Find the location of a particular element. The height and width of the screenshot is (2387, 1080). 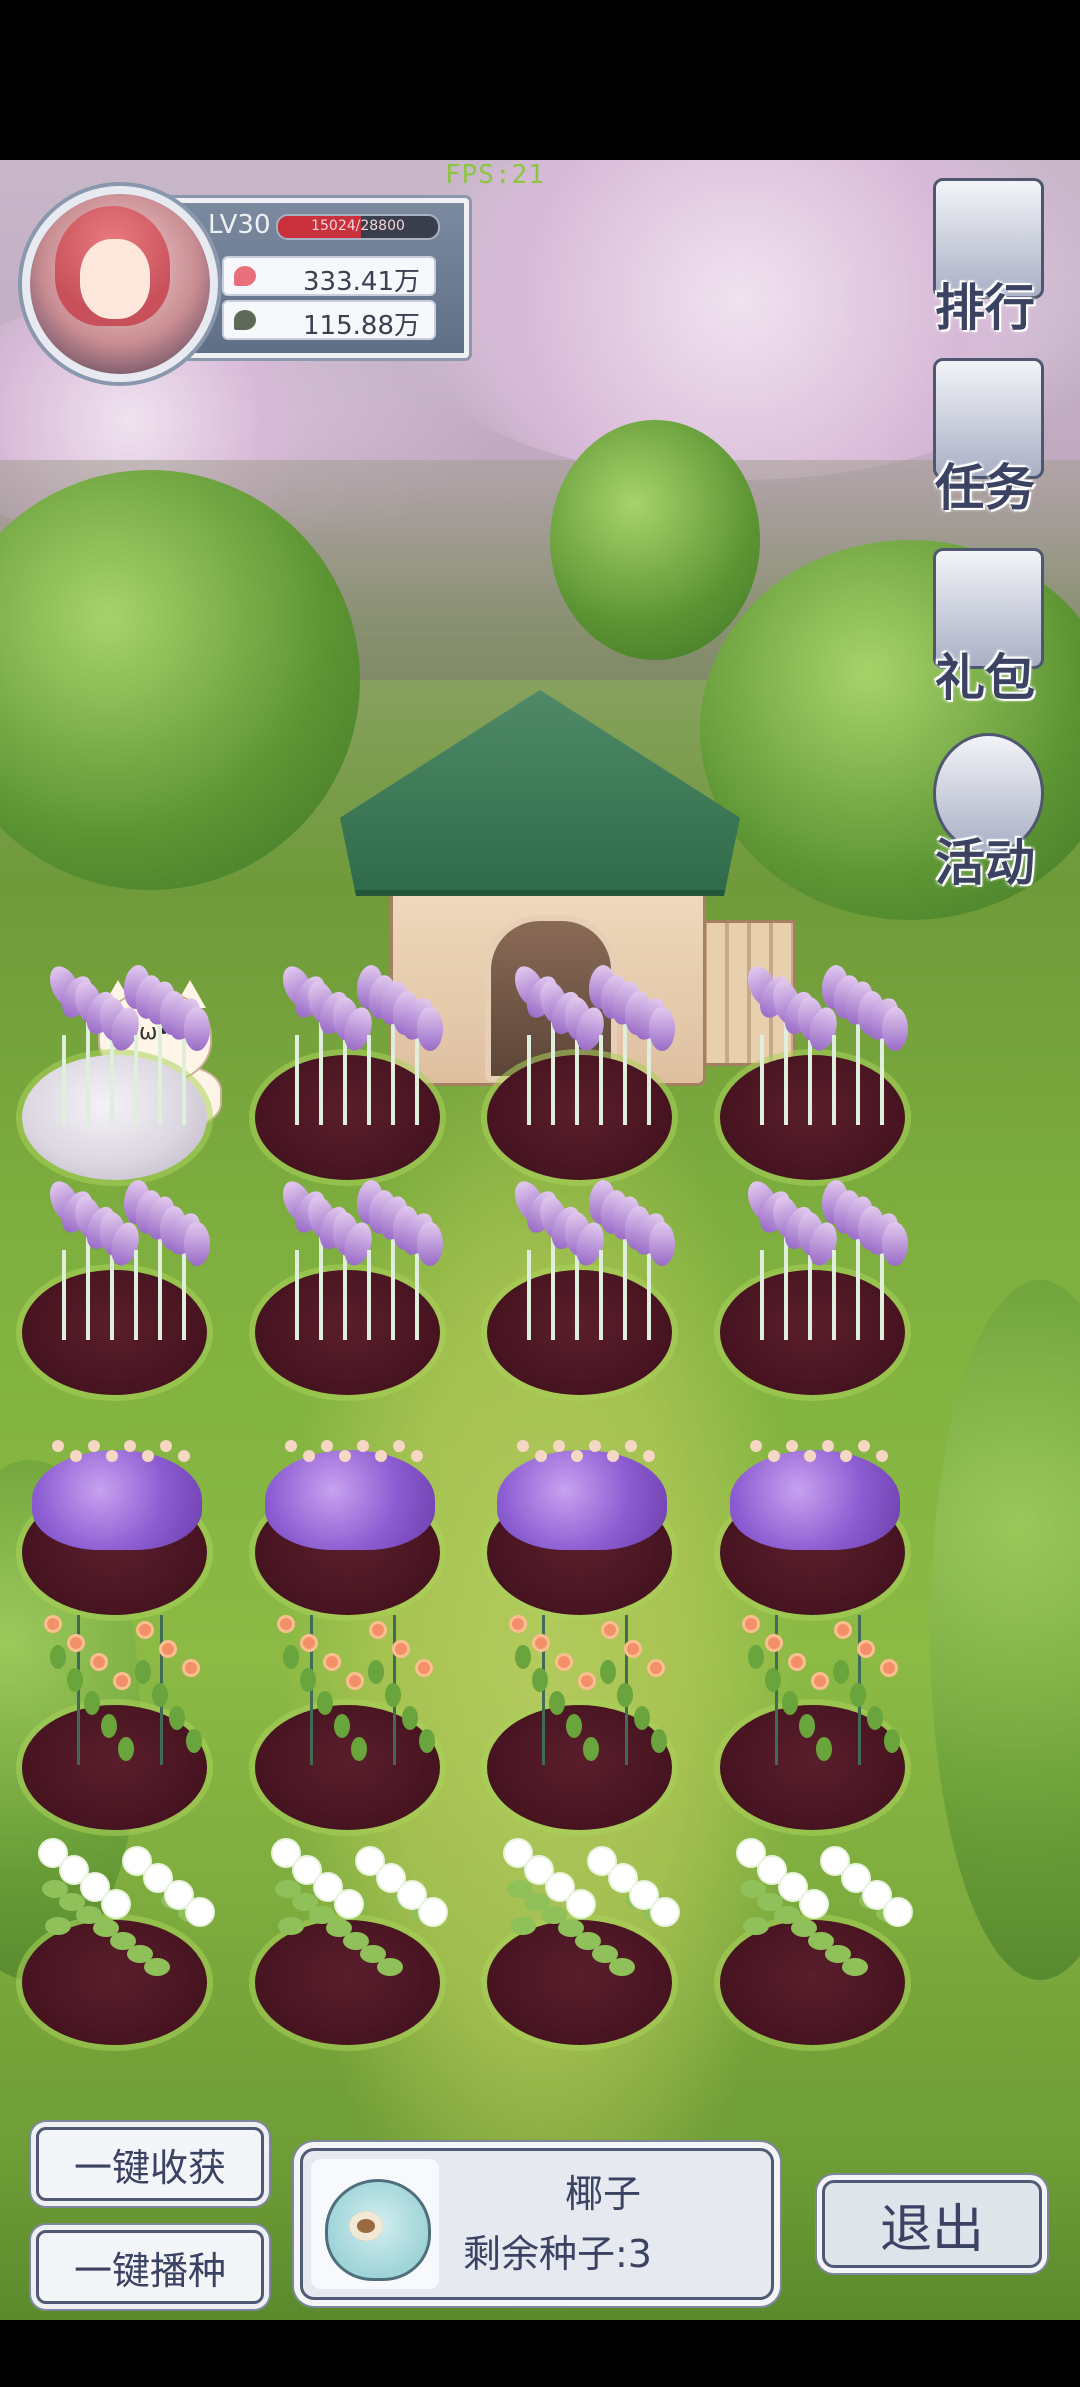

player-profile: LV30 15024/28800 333.41万 115.88万 is located at coordinates (242, 280).